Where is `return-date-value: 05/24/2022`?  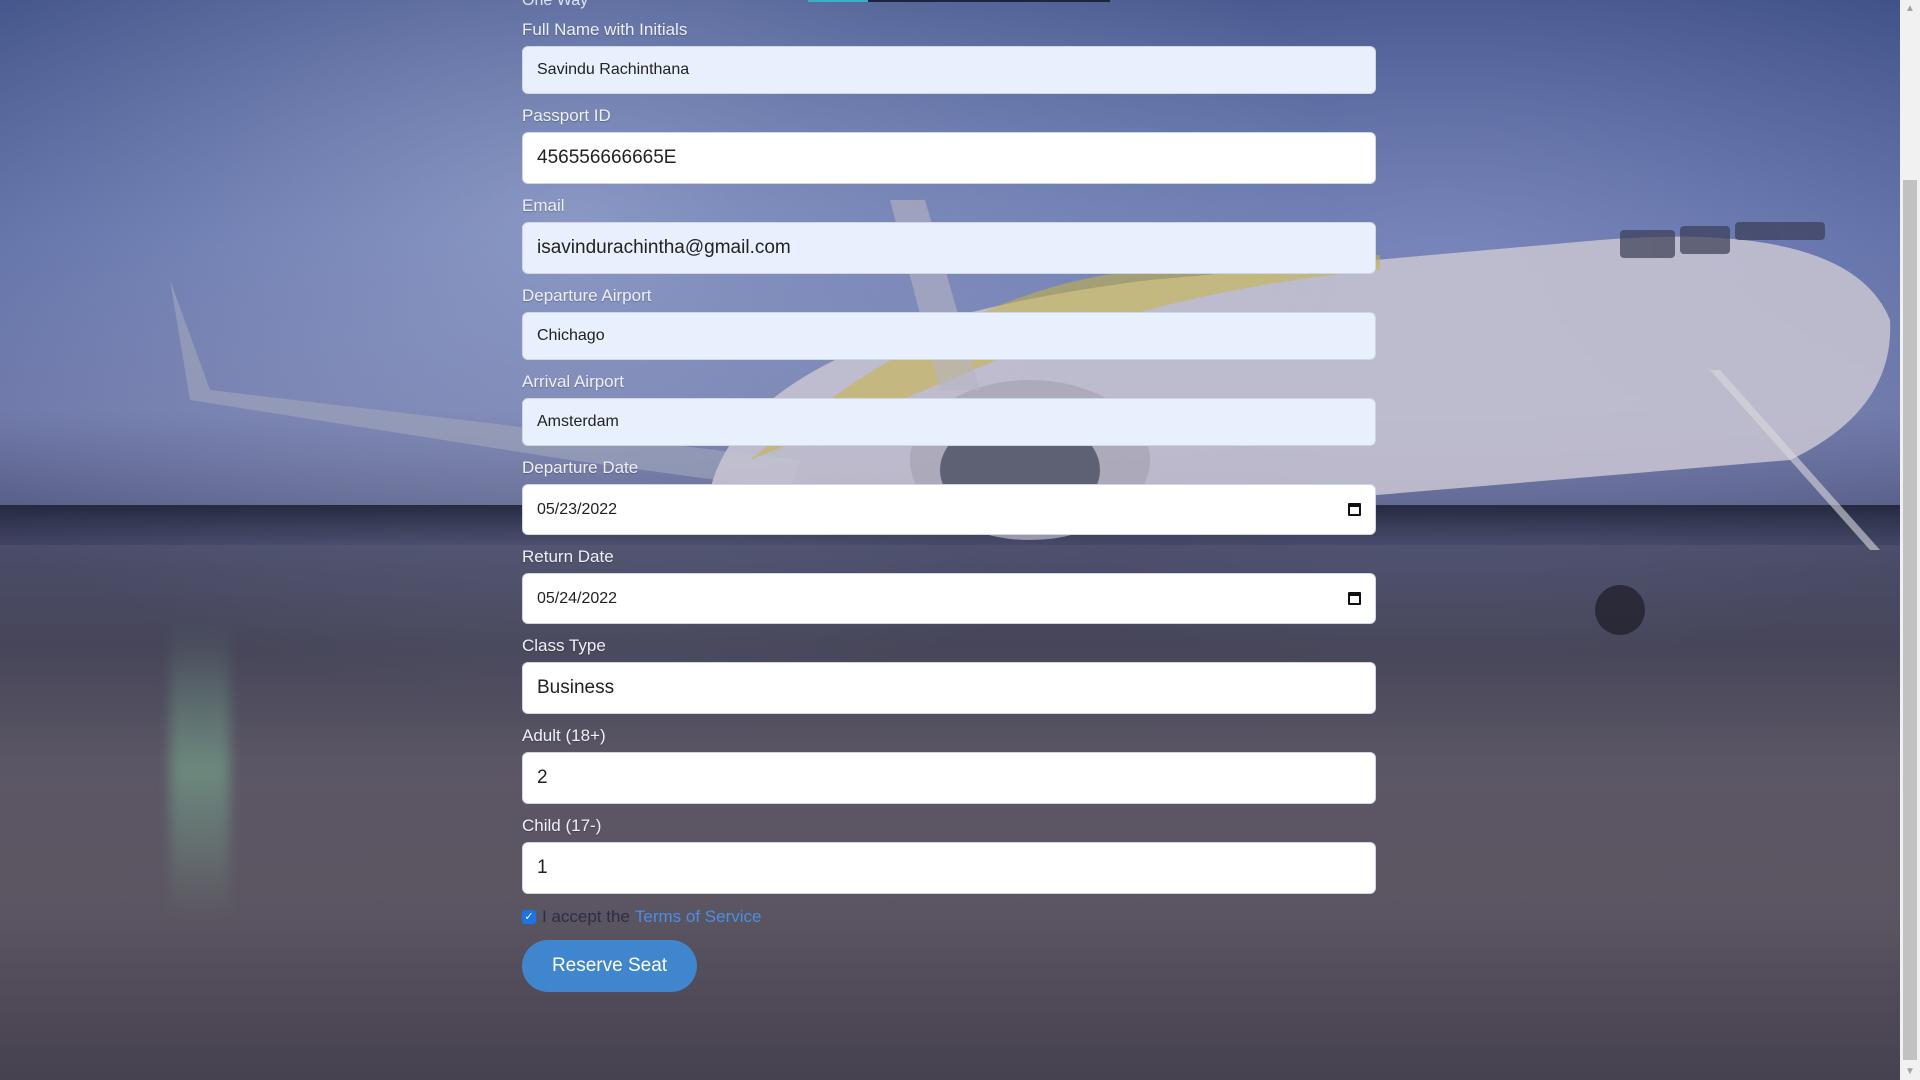
return-date-value: 05/24/2022 is located at coordinates (577, 598).